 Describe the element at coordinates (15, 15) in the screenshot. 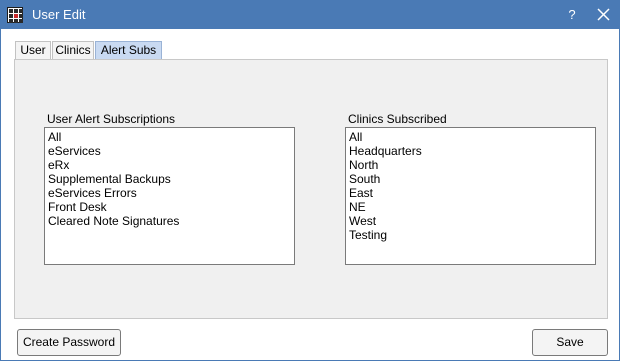

I see `grid-app-icon` at that location.